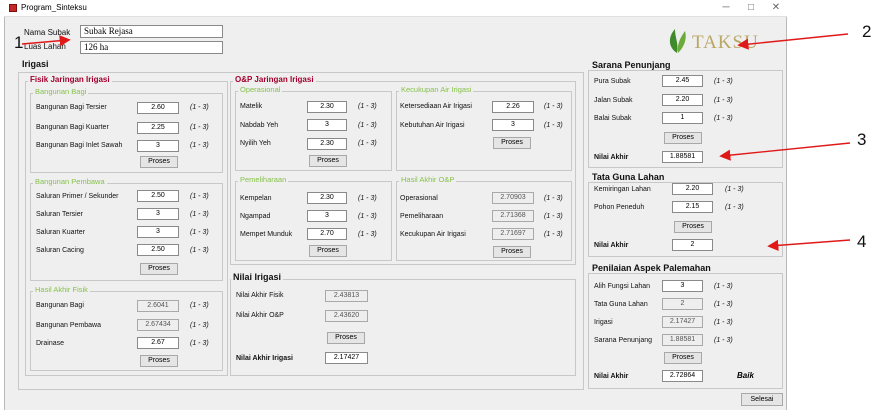 This screenshot has width=885, height=410. What do you see at coordinates (693, 227) in the screenshot?
I see `proses-tataguna-button: Proses` at bounding box center [693, 227].